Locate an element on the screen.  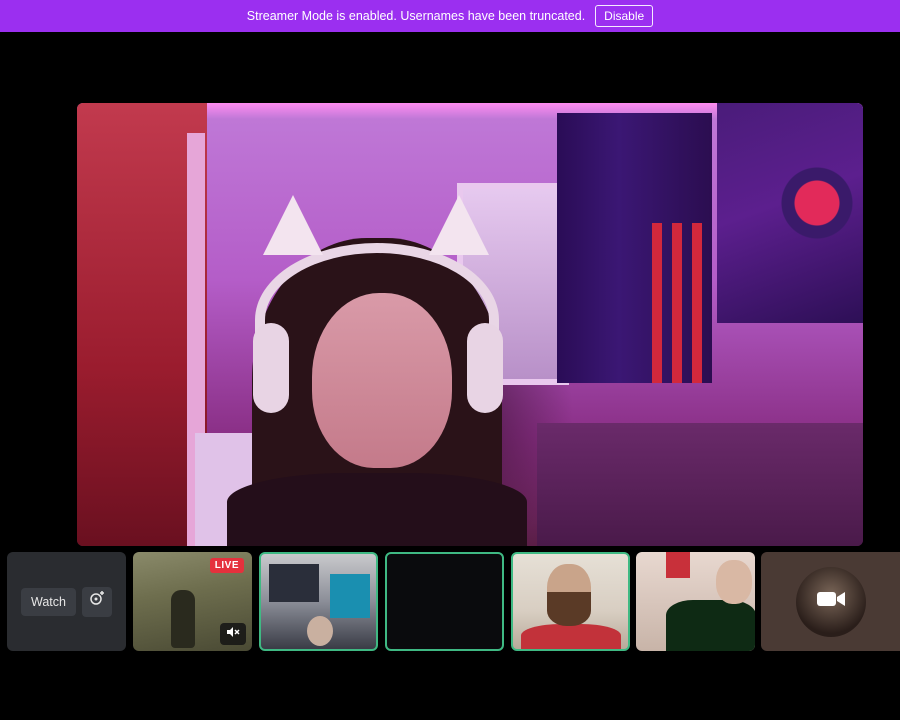
game-stream-tile: LIVE is located at coordinates (192, 601).